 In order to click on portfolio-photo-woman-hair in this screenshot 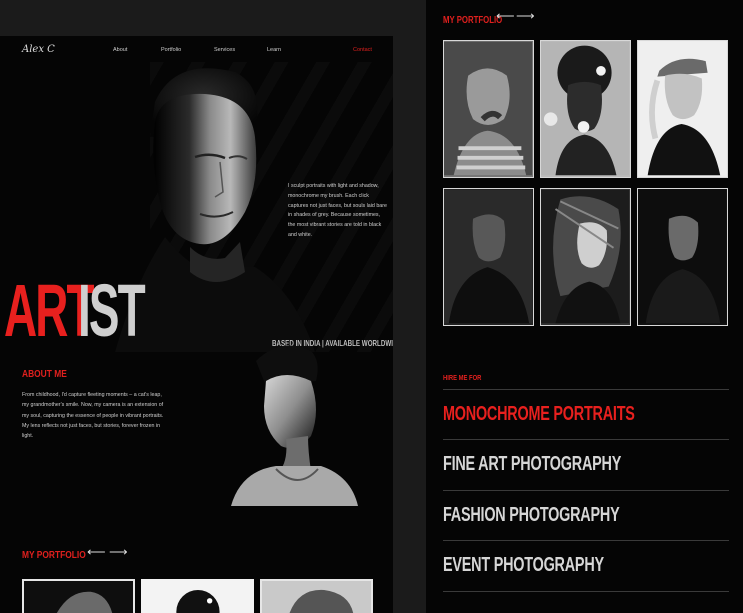, I will do `click(585, 256)`.